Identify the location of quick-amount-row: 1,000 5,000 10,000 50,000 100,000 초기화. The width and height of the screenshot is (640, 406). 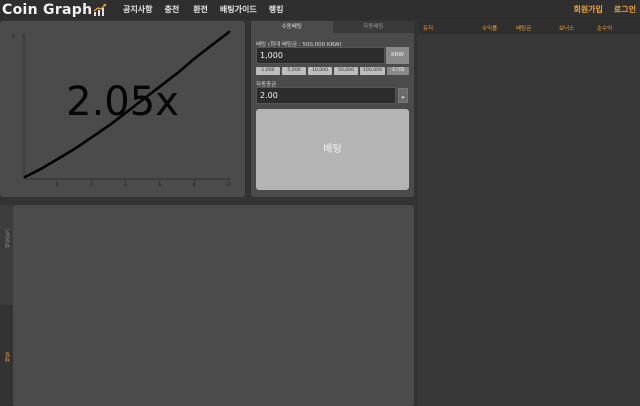
(332, 71).